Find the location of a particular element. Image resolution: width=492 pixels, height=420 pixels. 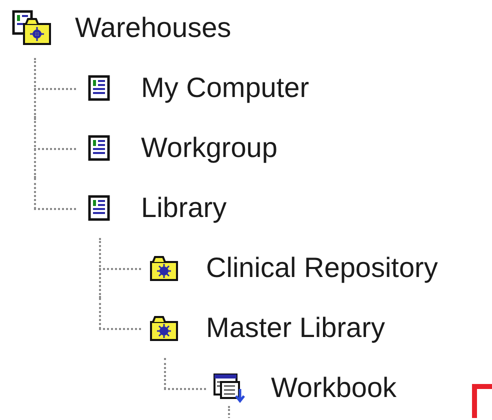

tree-item: Clinical Repository is located at coordinates (322, 268).